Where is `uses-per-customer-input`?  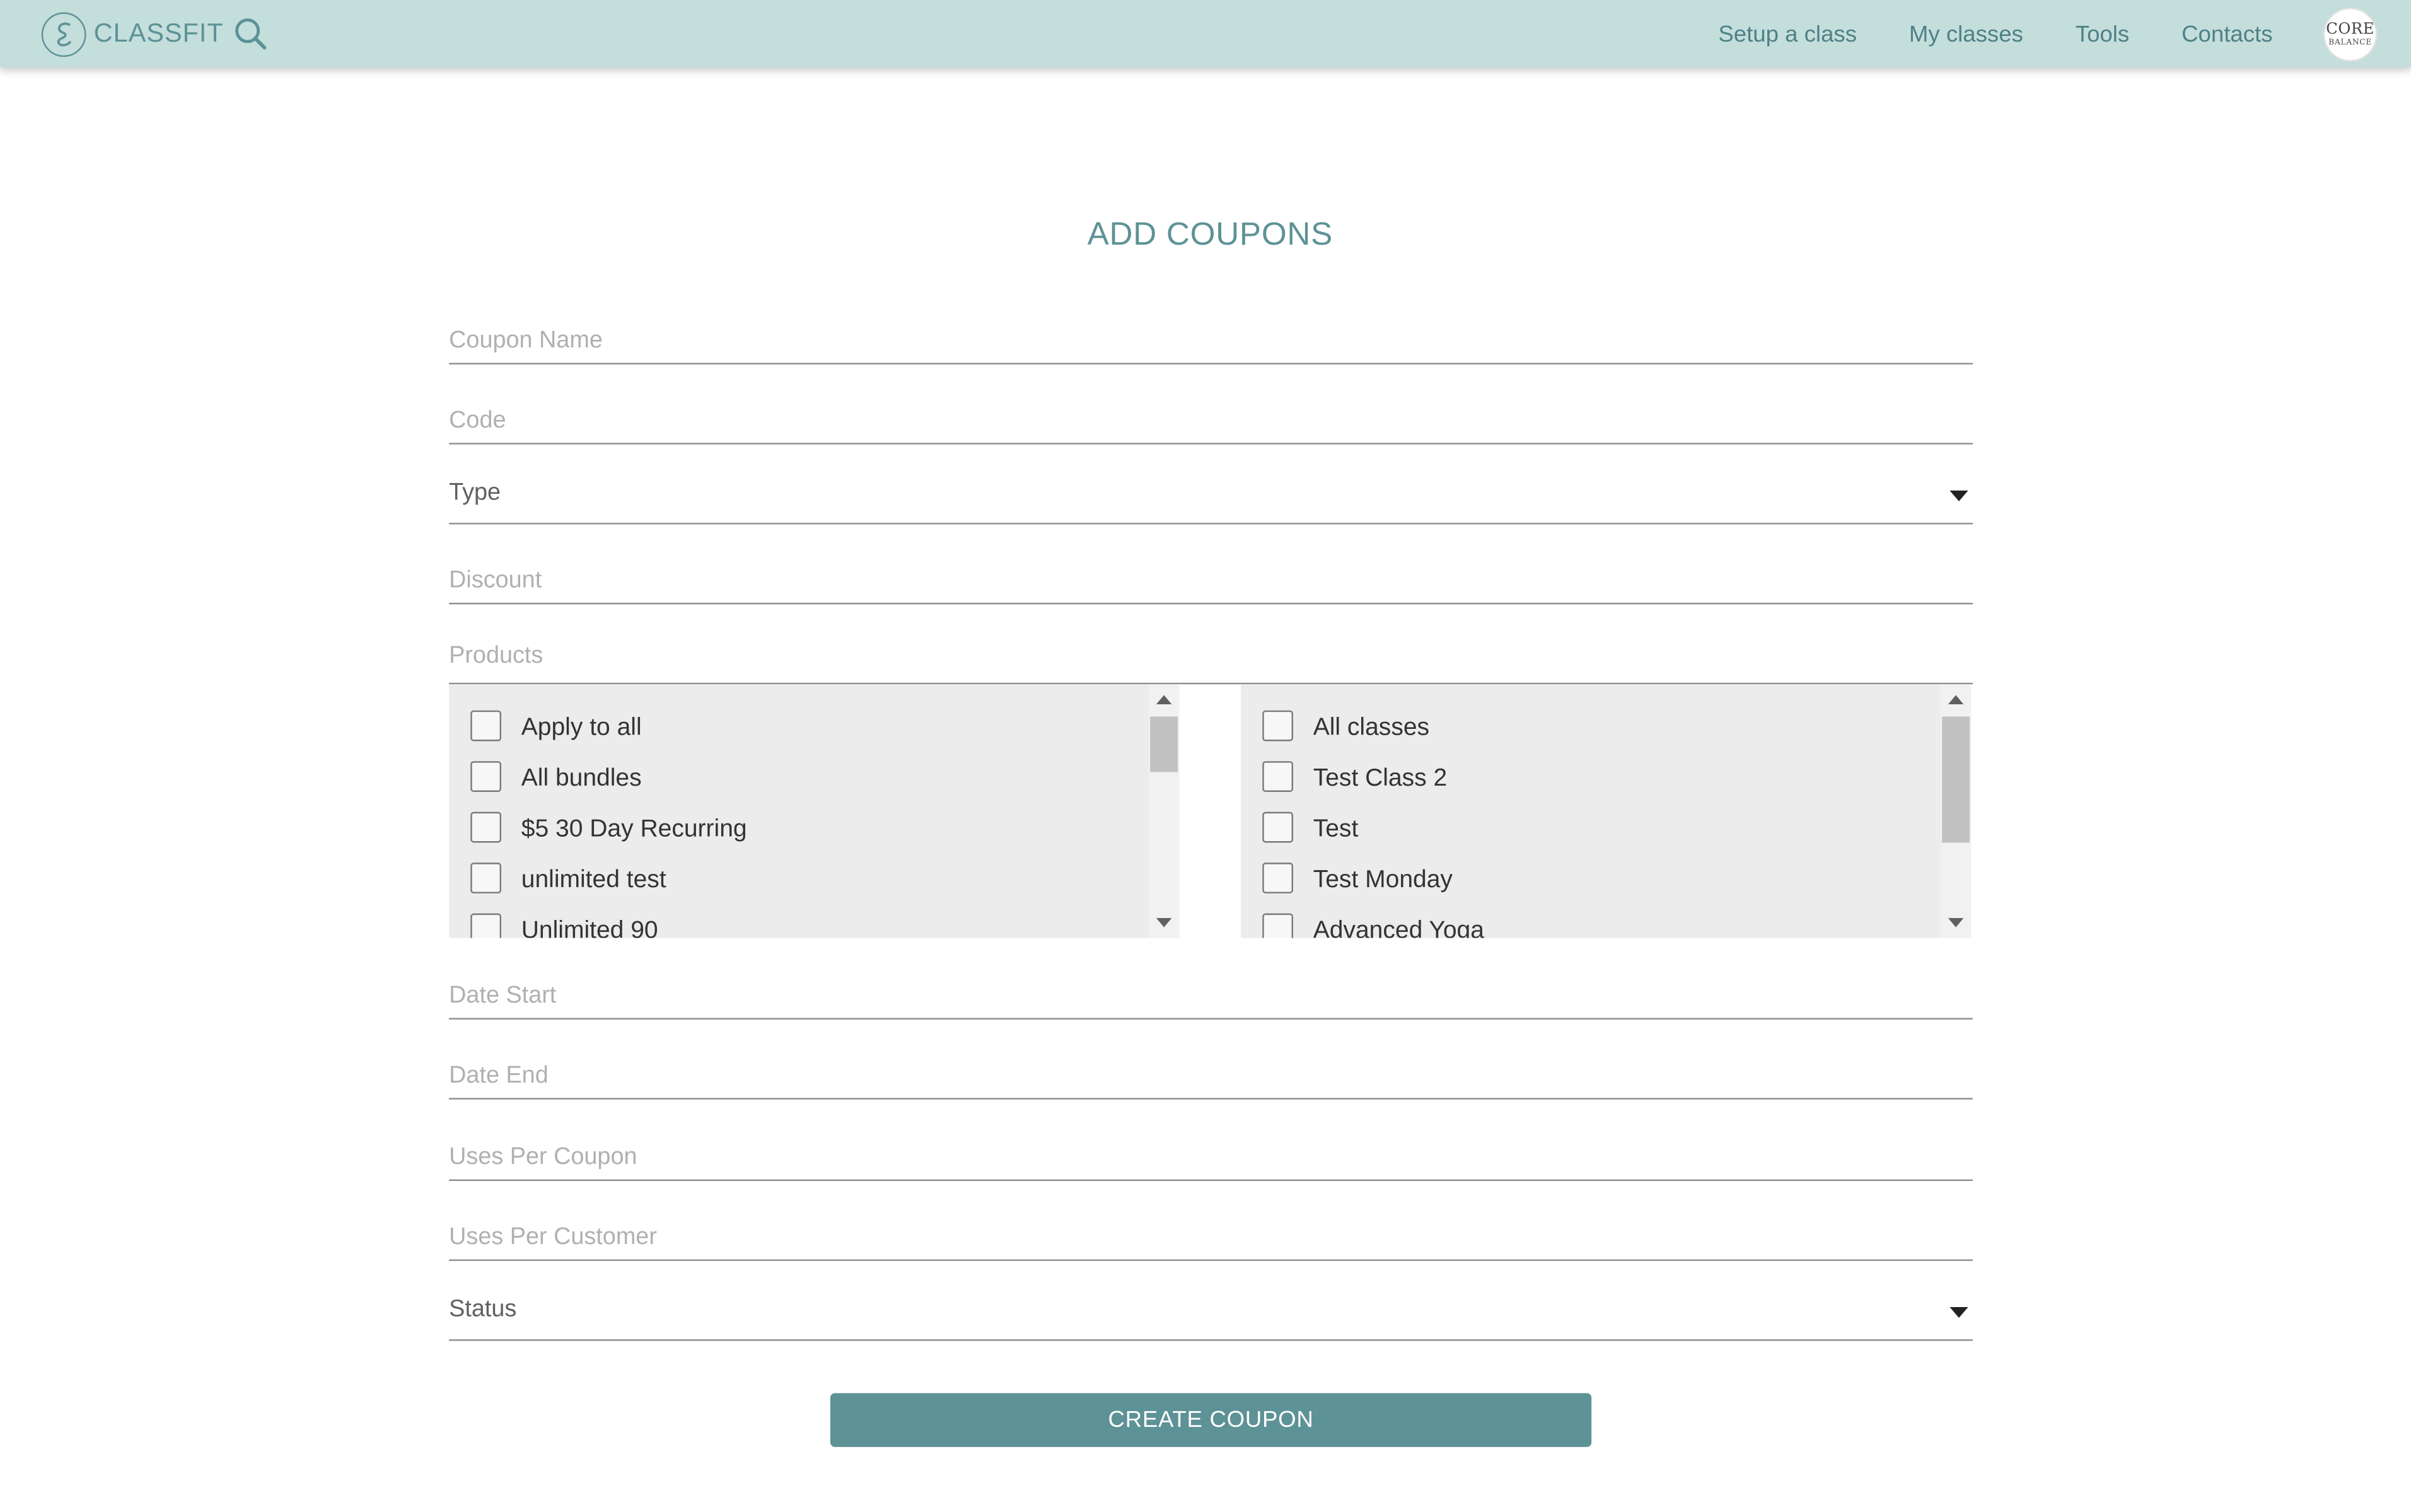 uses-per-customer-input is located at coordinates (1211, 1237).